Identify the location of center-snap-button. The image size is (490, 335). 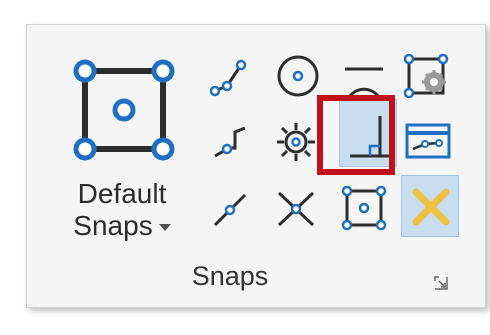
(296, 74).